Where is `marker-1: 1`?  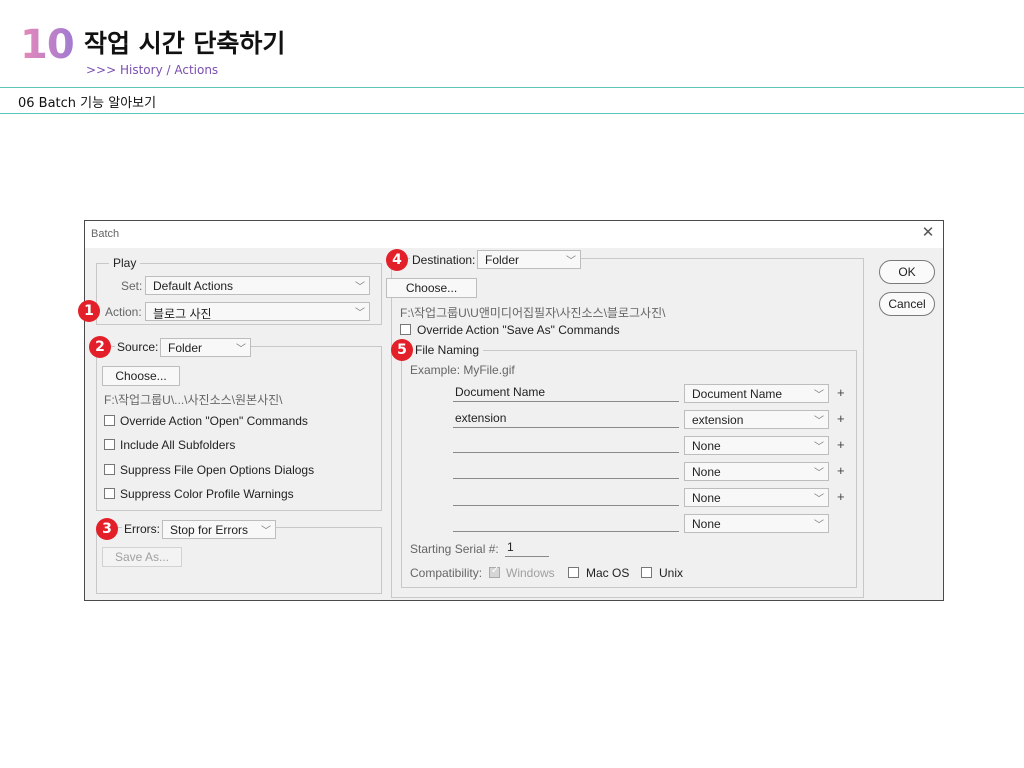 marker-1: 1 is located at coordinates (89, 311).